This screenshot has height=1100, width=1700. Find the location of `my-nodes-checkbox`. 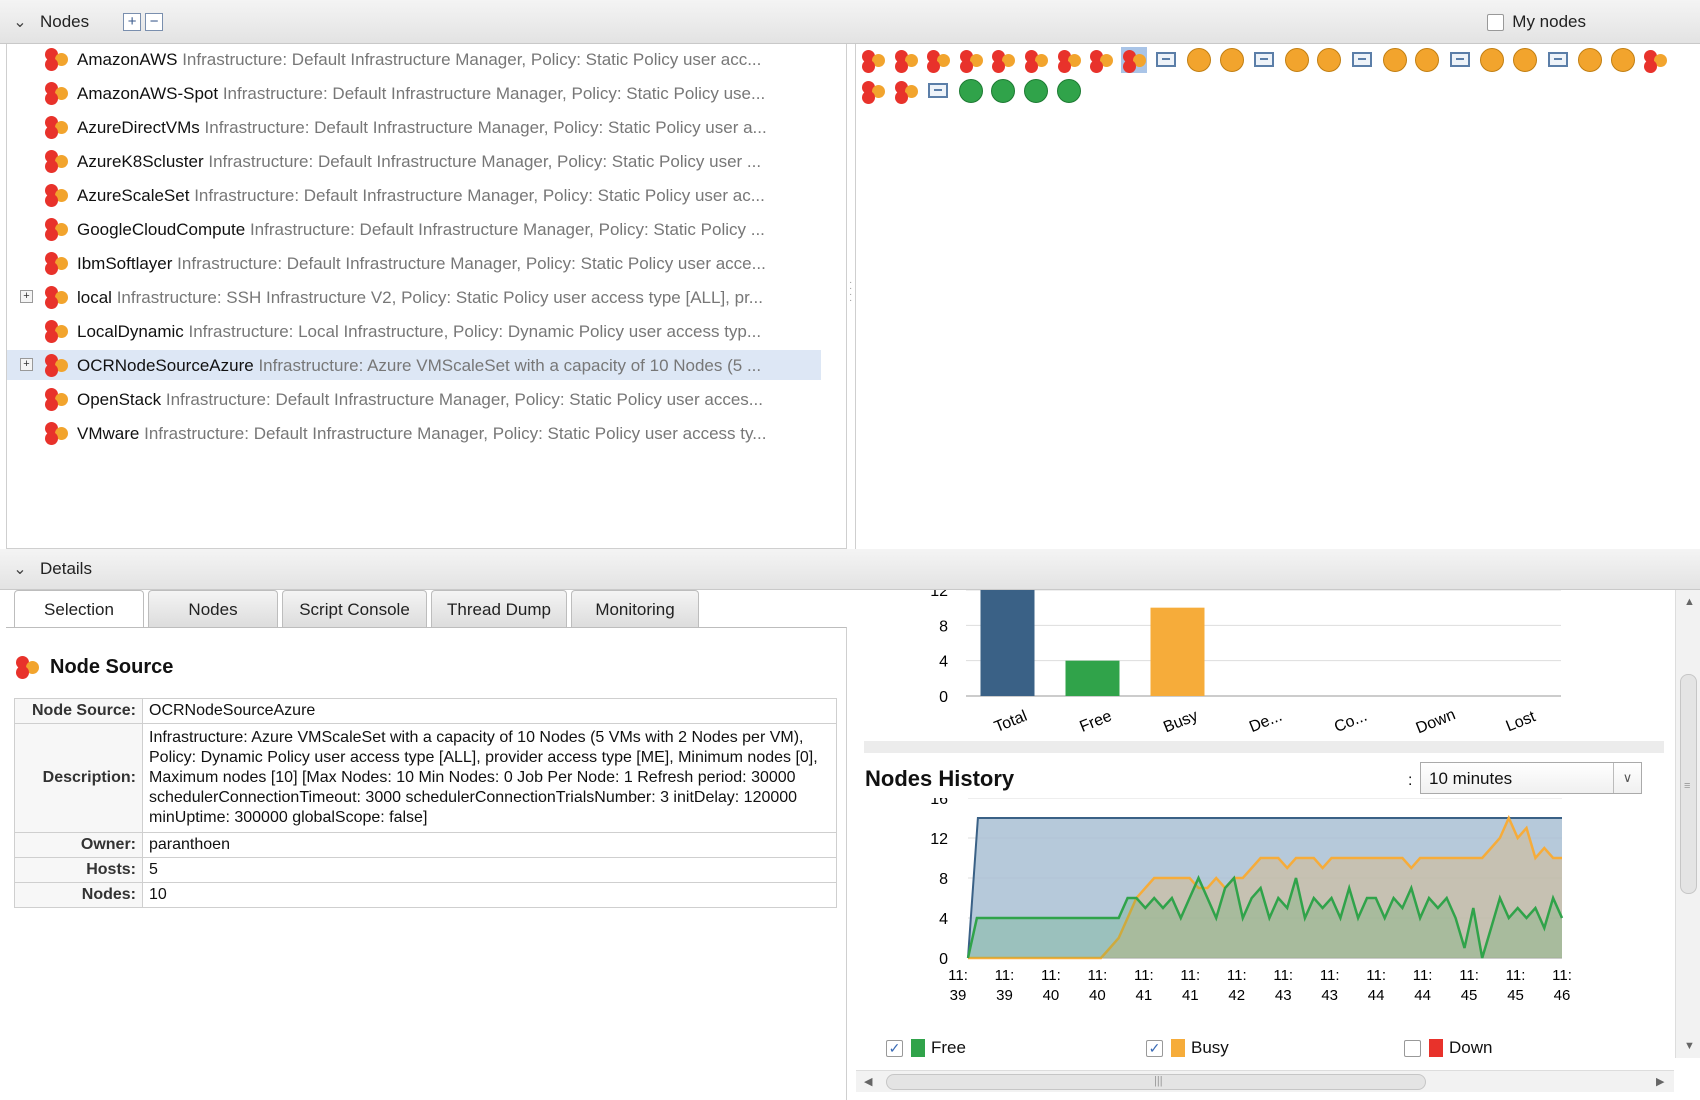

my-nodes-checkbox is located at coordinates (1496, 22).